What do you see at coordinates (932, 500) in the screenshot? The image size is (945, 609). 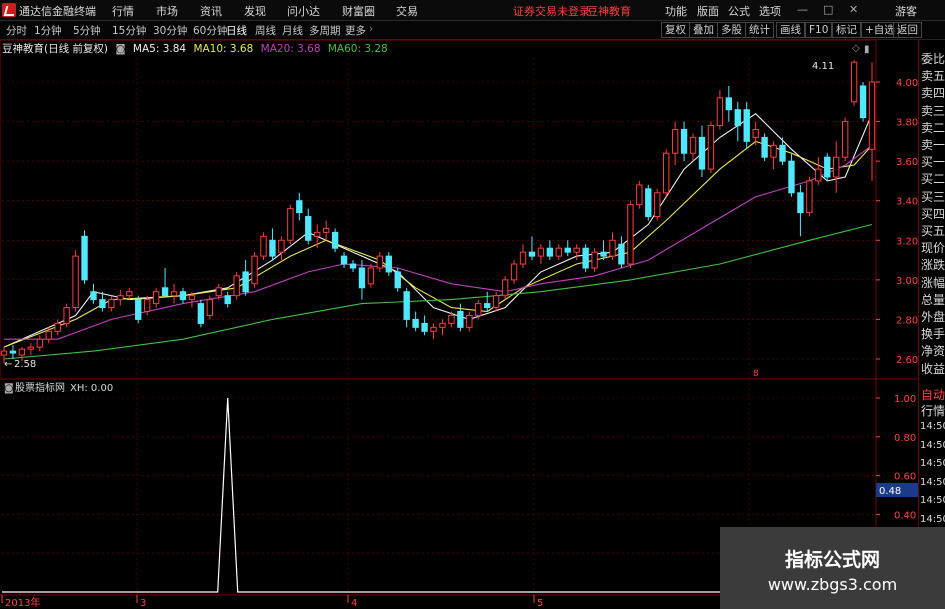 I see `sidebar-time-4: 14:50` at bounding box center [932, 500].